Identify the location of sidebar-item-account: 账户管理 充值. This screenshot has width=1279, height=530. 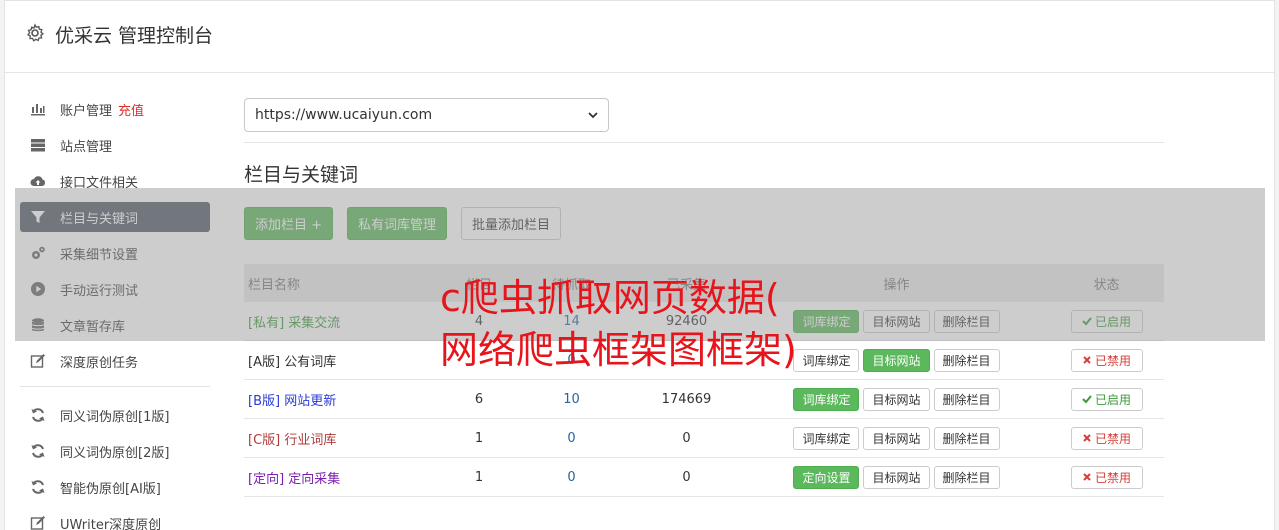
(115, 109).